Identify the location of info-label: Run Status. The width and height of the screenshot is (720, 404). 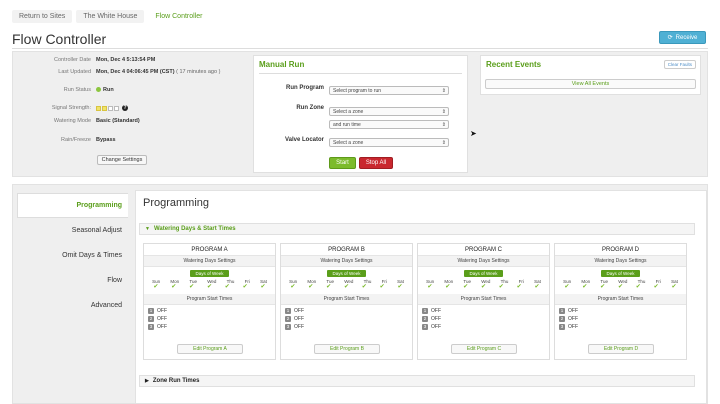
(77, 90).